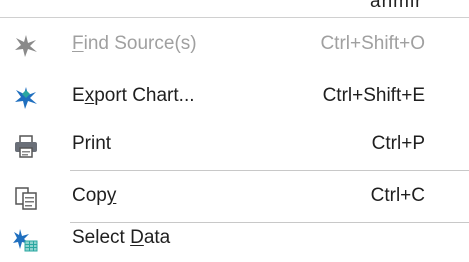  Describe the element at coordinates (26, 240) in the screenshot. I see `select-data-icon` at that location.